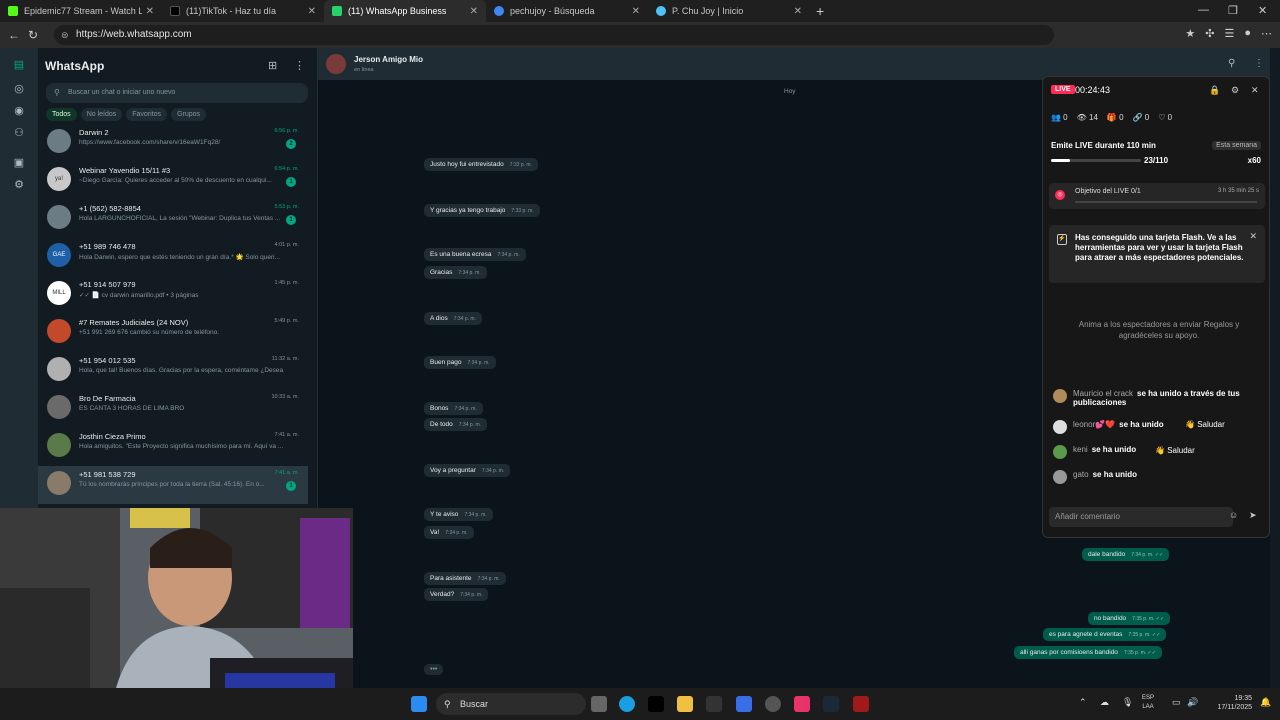 This screenshot has height=720, width=1280. Describe the element at coordinates (101, 114) in the screenshot. I see `filter-unread: No leídos` at that location.